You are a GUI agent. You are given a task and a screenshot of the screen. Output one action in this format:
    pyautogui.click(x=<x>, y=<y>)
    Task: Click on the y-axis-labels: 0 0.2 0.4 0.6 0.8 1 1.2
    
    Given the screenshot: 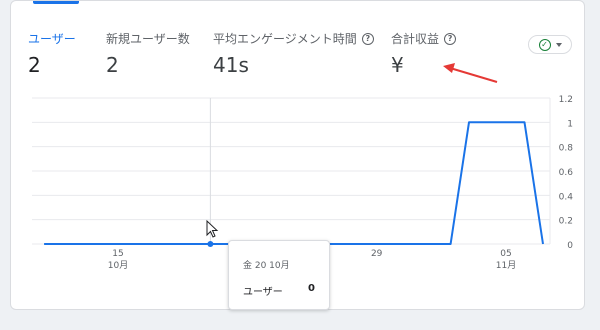 What is the action you would take?
    pyautogui.click(x=566, y=173)
    